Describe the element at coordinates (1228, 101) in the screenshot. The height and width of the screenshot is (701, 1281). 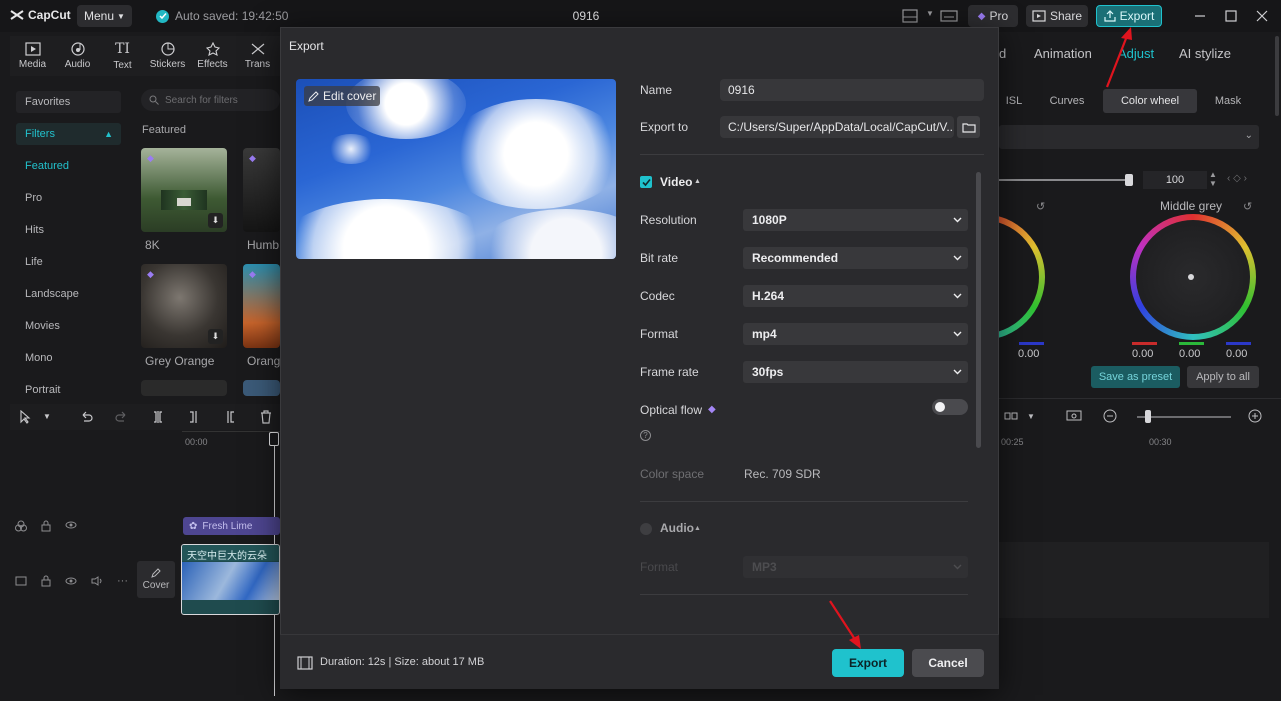
I see `subtab-mask: Mask` at that location.